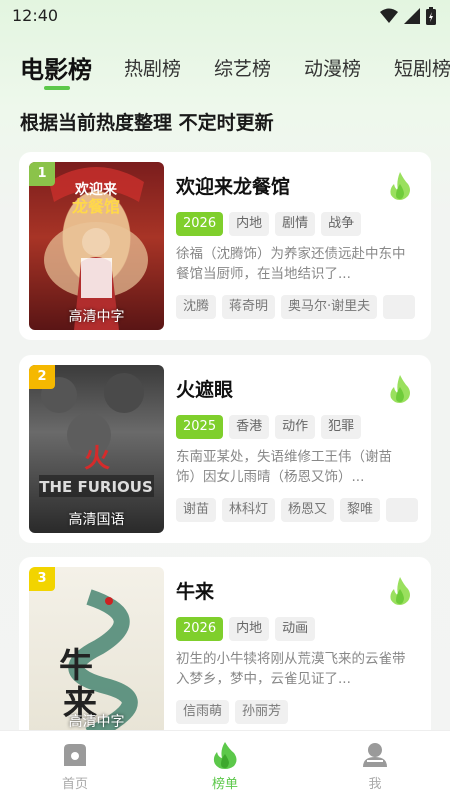  What do you see at coordinates (96, 520) in the screenshot?
I see `quality-label: 高清国语` at bounding box center [96, 520].